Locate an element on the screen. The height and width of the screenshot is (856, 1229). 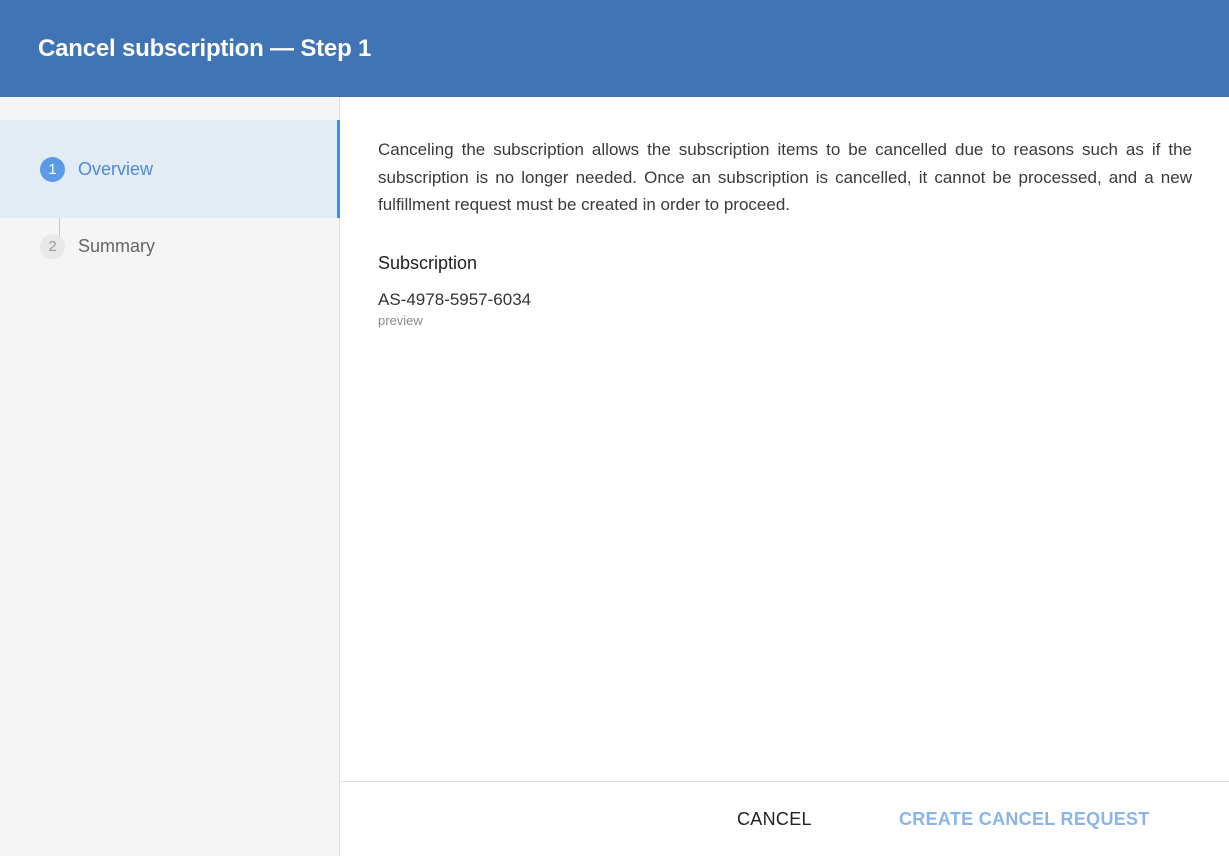
subscription-subtext: preview is located at coordinates (400, 320).